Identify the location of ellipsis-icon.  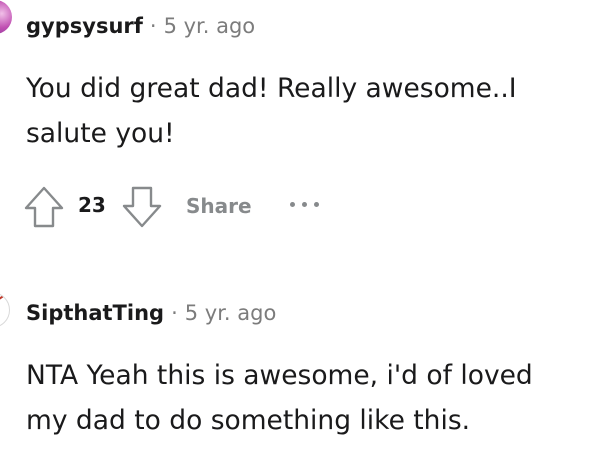
(308, 204).